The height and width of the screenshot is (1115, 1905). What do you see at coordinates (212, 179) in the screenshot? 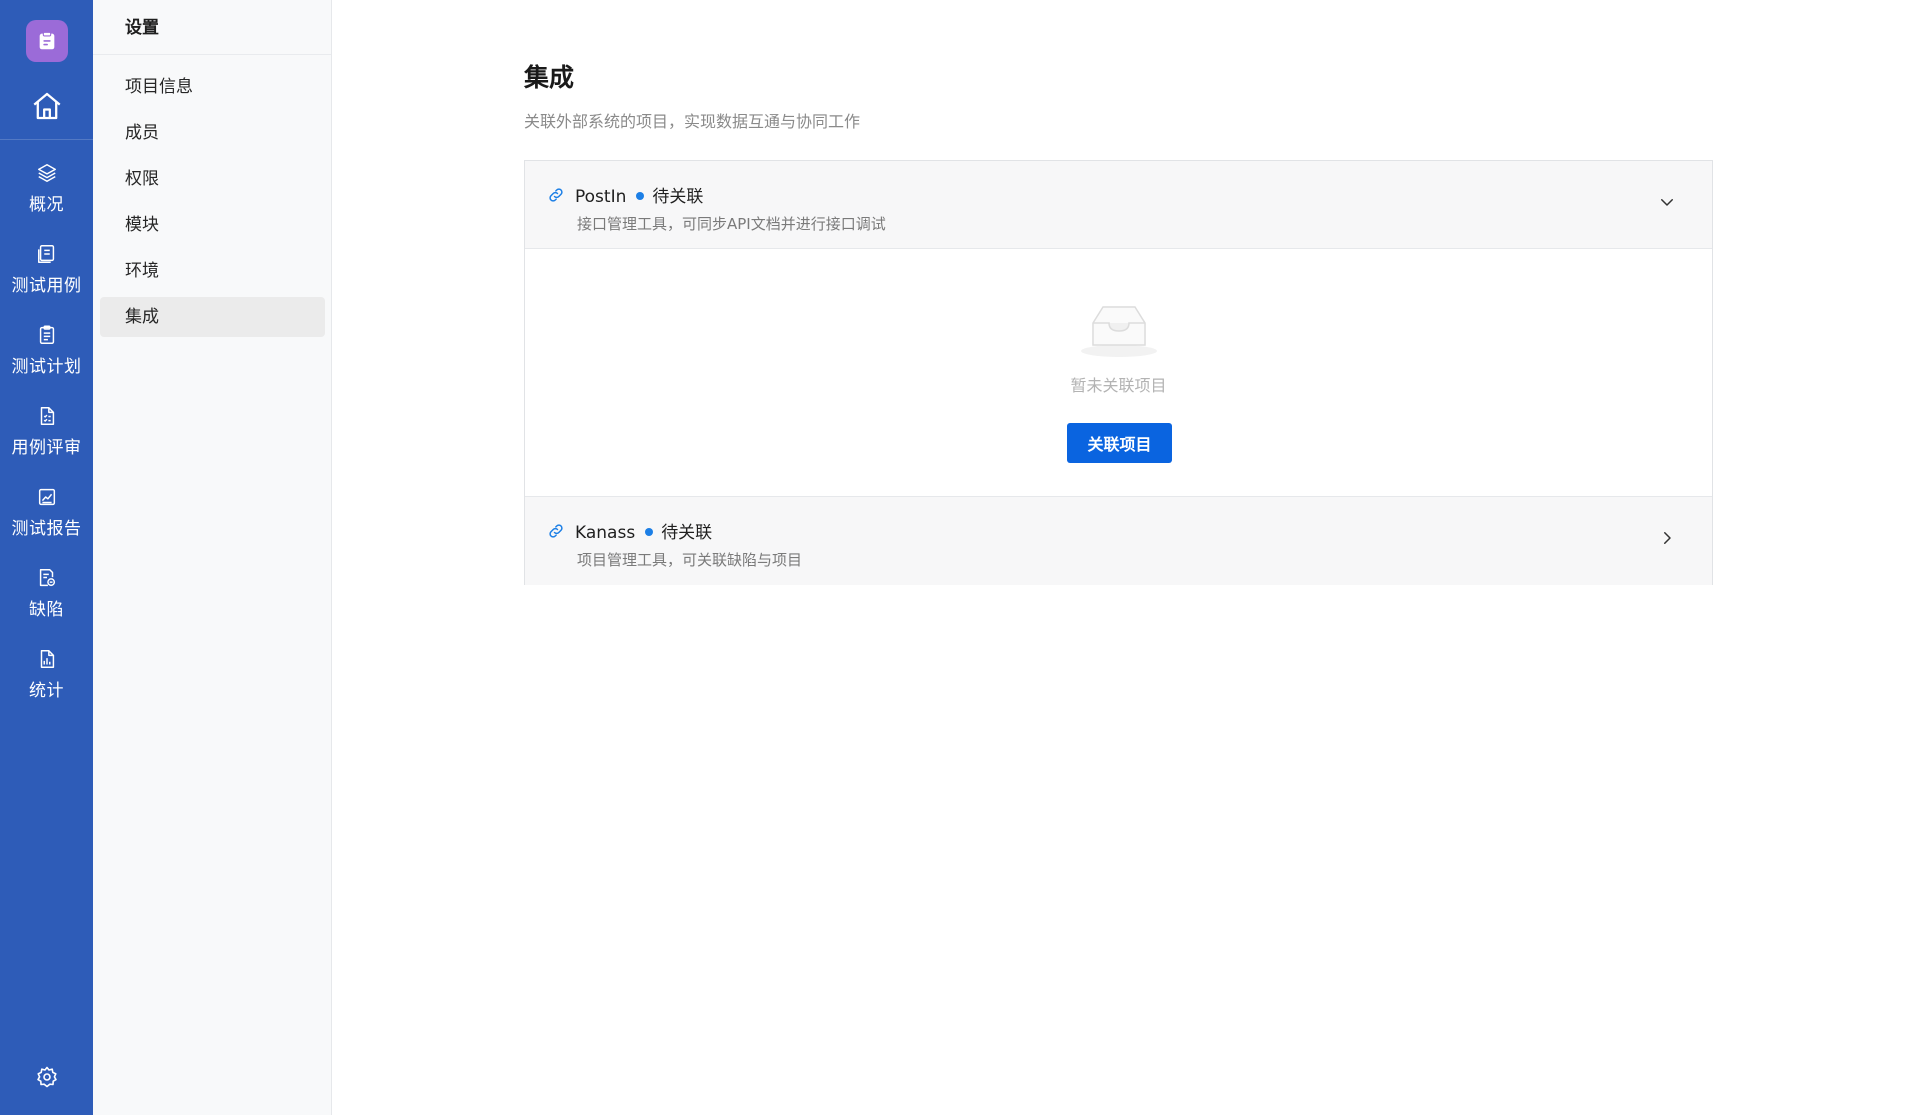
I see `sidebar-item-permissions: 权限` at bounding box center [212, 179].